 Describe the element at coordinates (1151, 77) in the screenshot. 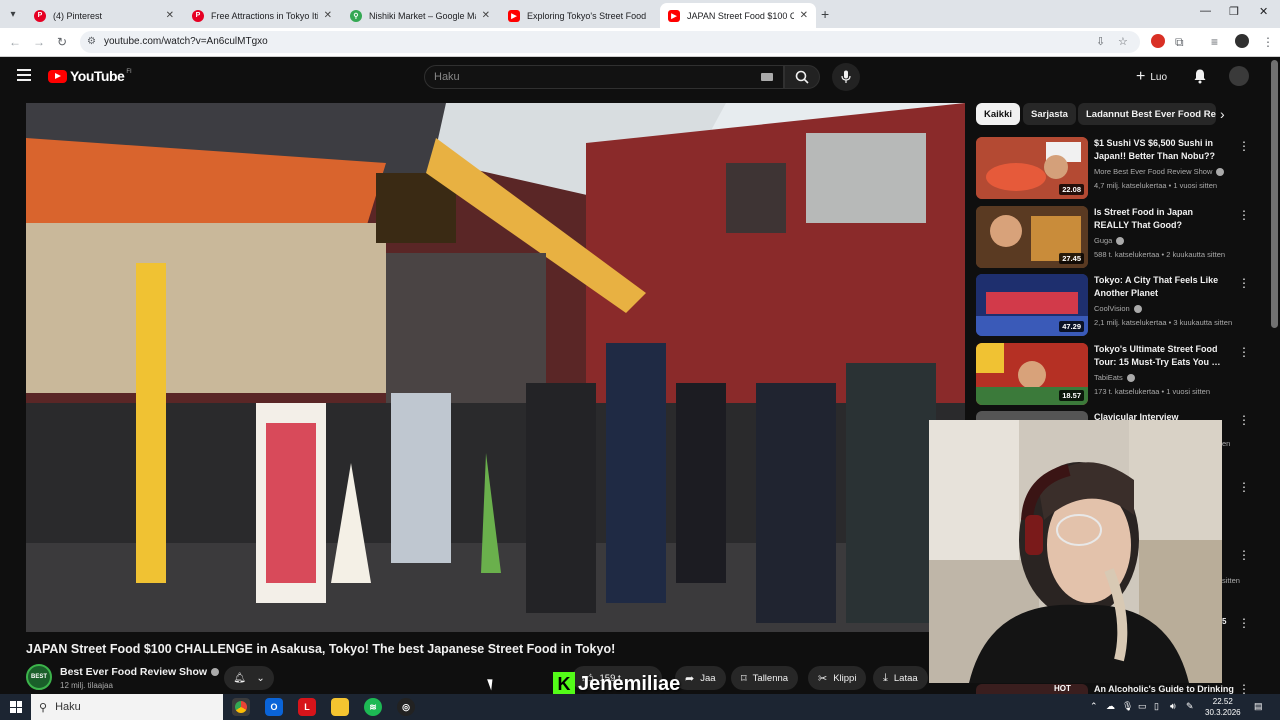

I see `create-button: + Luo` at that location.